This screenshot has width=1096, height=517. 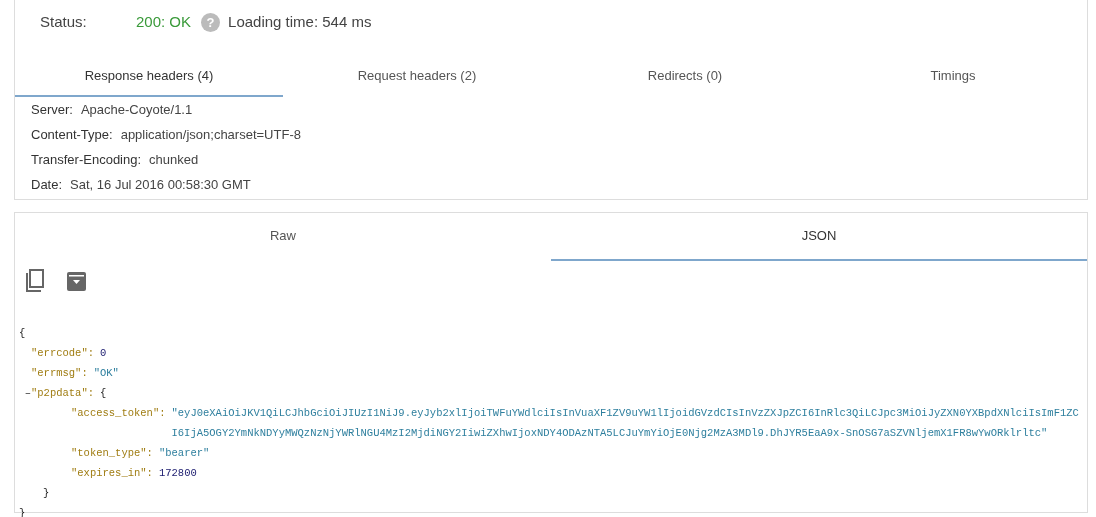 What do you see at coordinates (184, 453) in the screenshot?
I see `json-value: "bearer"` at bounding box center [184, 453].